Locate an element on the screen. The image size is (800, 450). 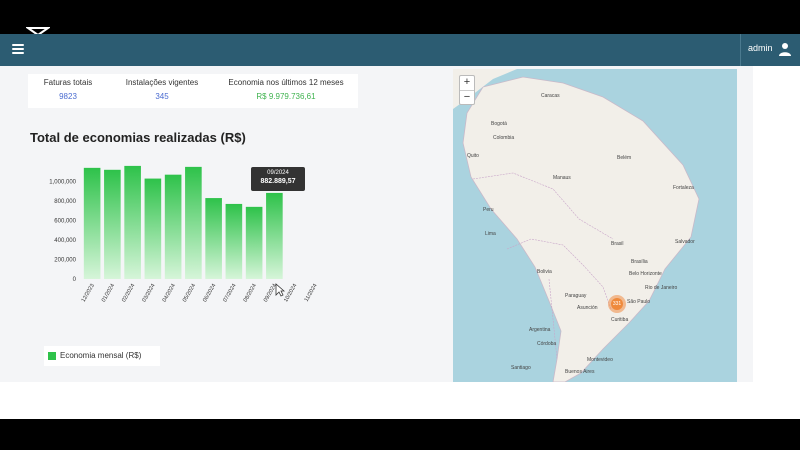
map-place-label: Bogotá is located at coordinates (499, 124).